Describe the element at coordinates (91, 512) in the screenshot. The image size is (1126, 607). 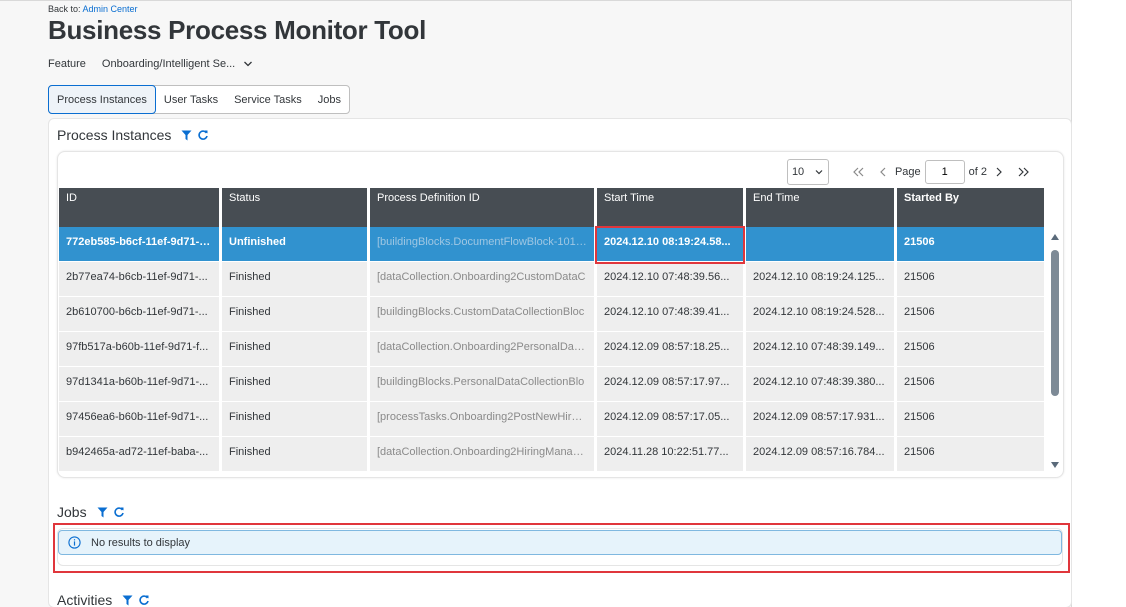
I see `jobs-header: Jobs` at that location.